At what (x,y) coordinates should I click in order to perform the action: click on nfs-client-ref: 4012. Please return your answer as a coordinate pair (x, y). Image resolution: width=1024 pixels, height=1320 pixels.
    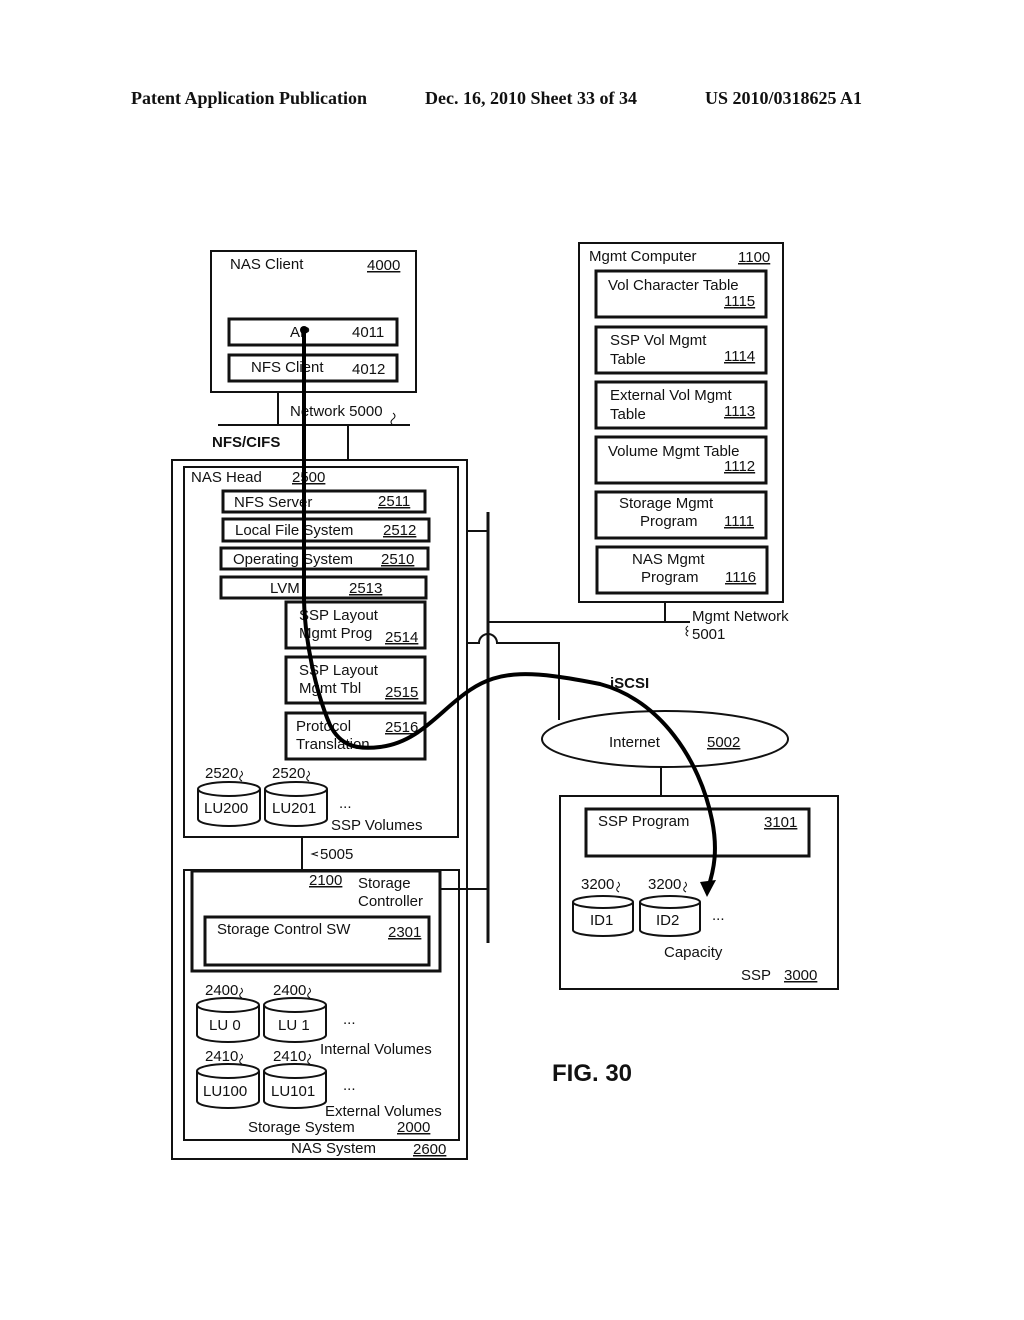
    Looking at the image, I should click on (368, 369).